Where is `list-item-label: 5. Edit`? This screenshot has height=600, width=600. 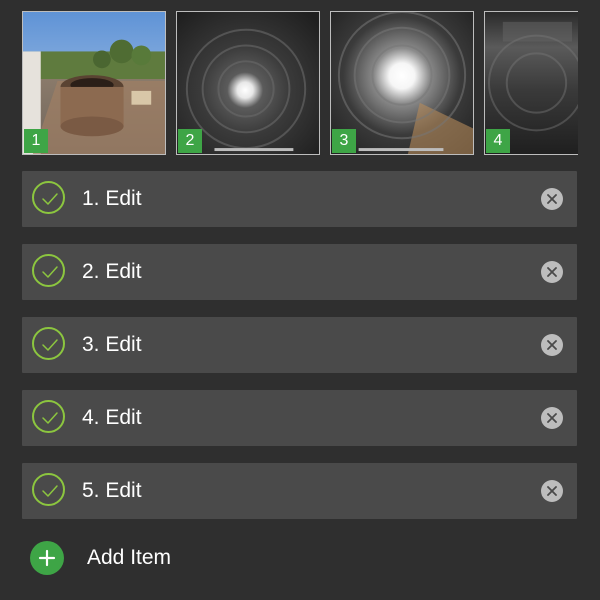
list-item-label: 5. Edit is located at coordinates (112, 490).